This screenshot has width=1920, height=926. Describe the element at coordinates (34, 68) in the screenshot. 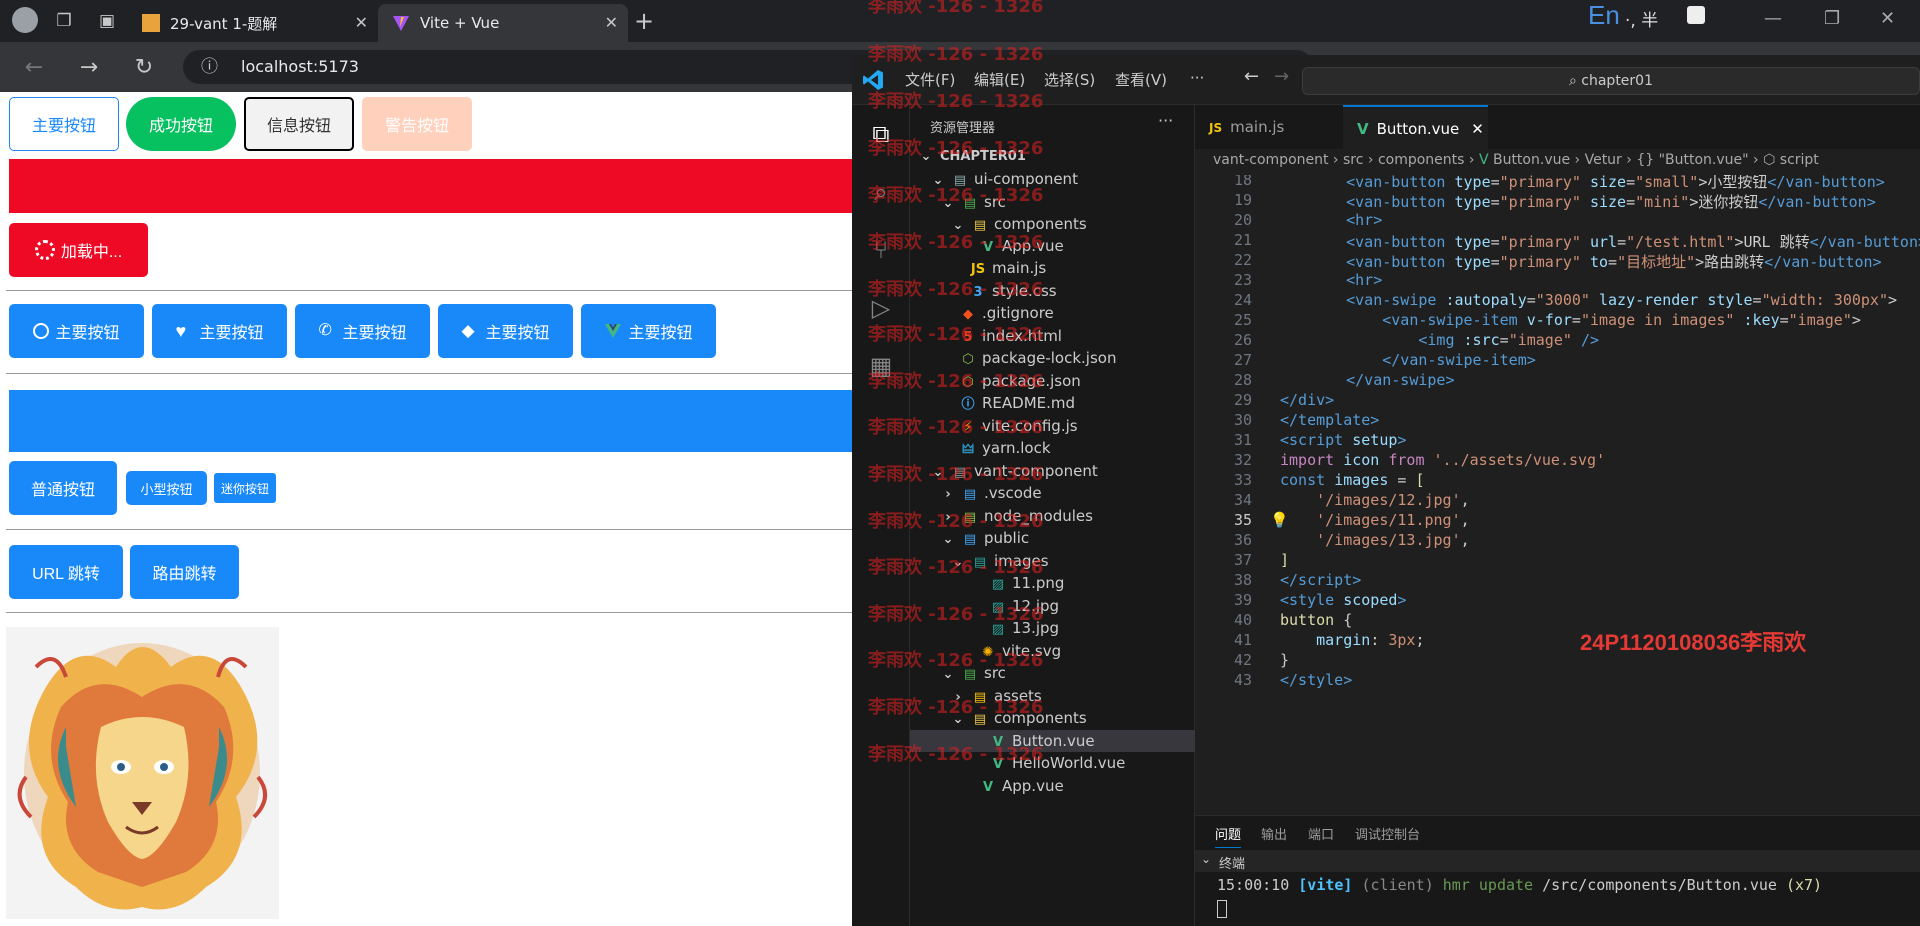

I see `back-icon: ←` at that location.